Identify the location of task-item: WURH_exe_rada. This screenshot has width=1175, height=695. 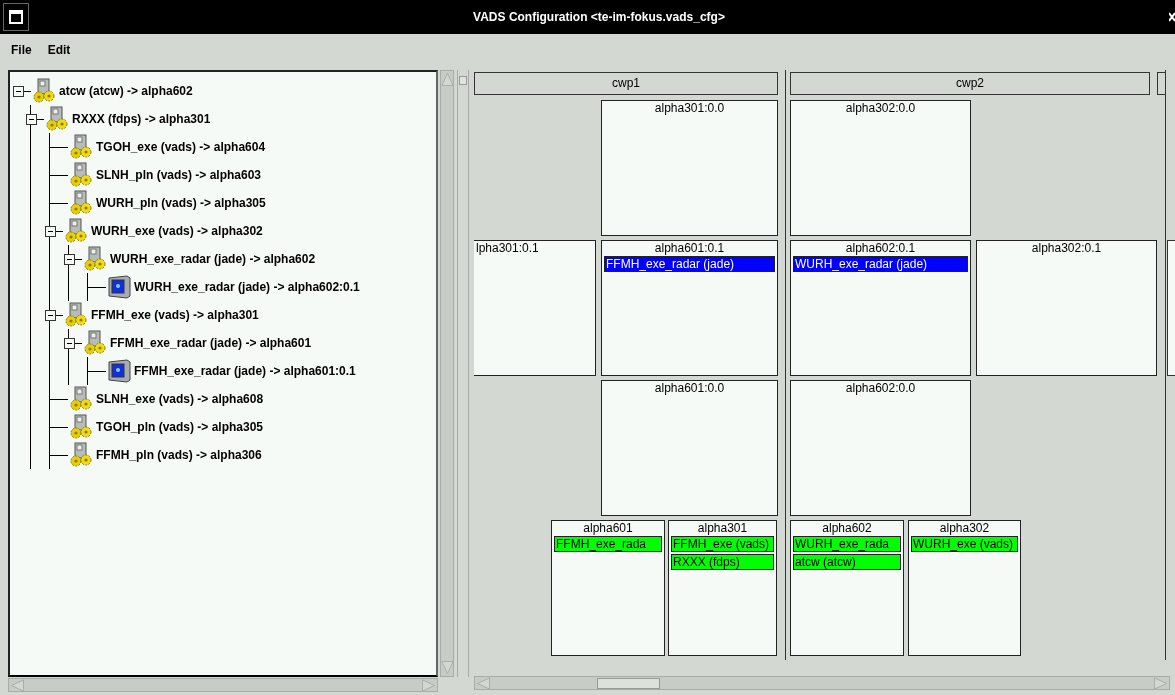
(847, 544).